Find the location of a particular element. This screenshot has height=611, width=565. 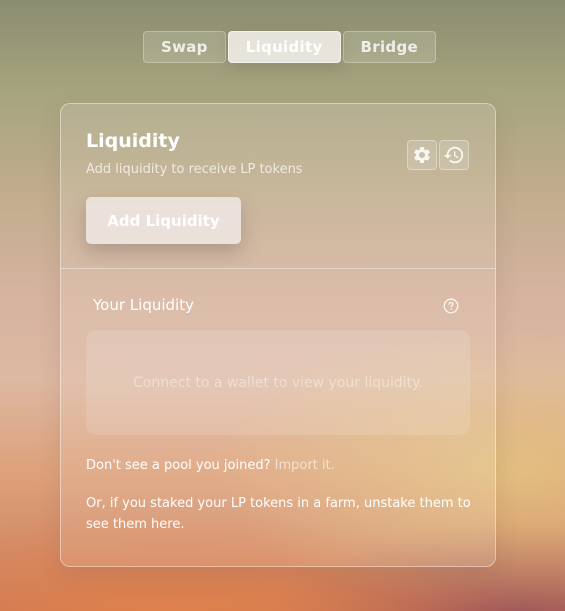

tab-bridge: Bridge is located at coordinates (389, 47).